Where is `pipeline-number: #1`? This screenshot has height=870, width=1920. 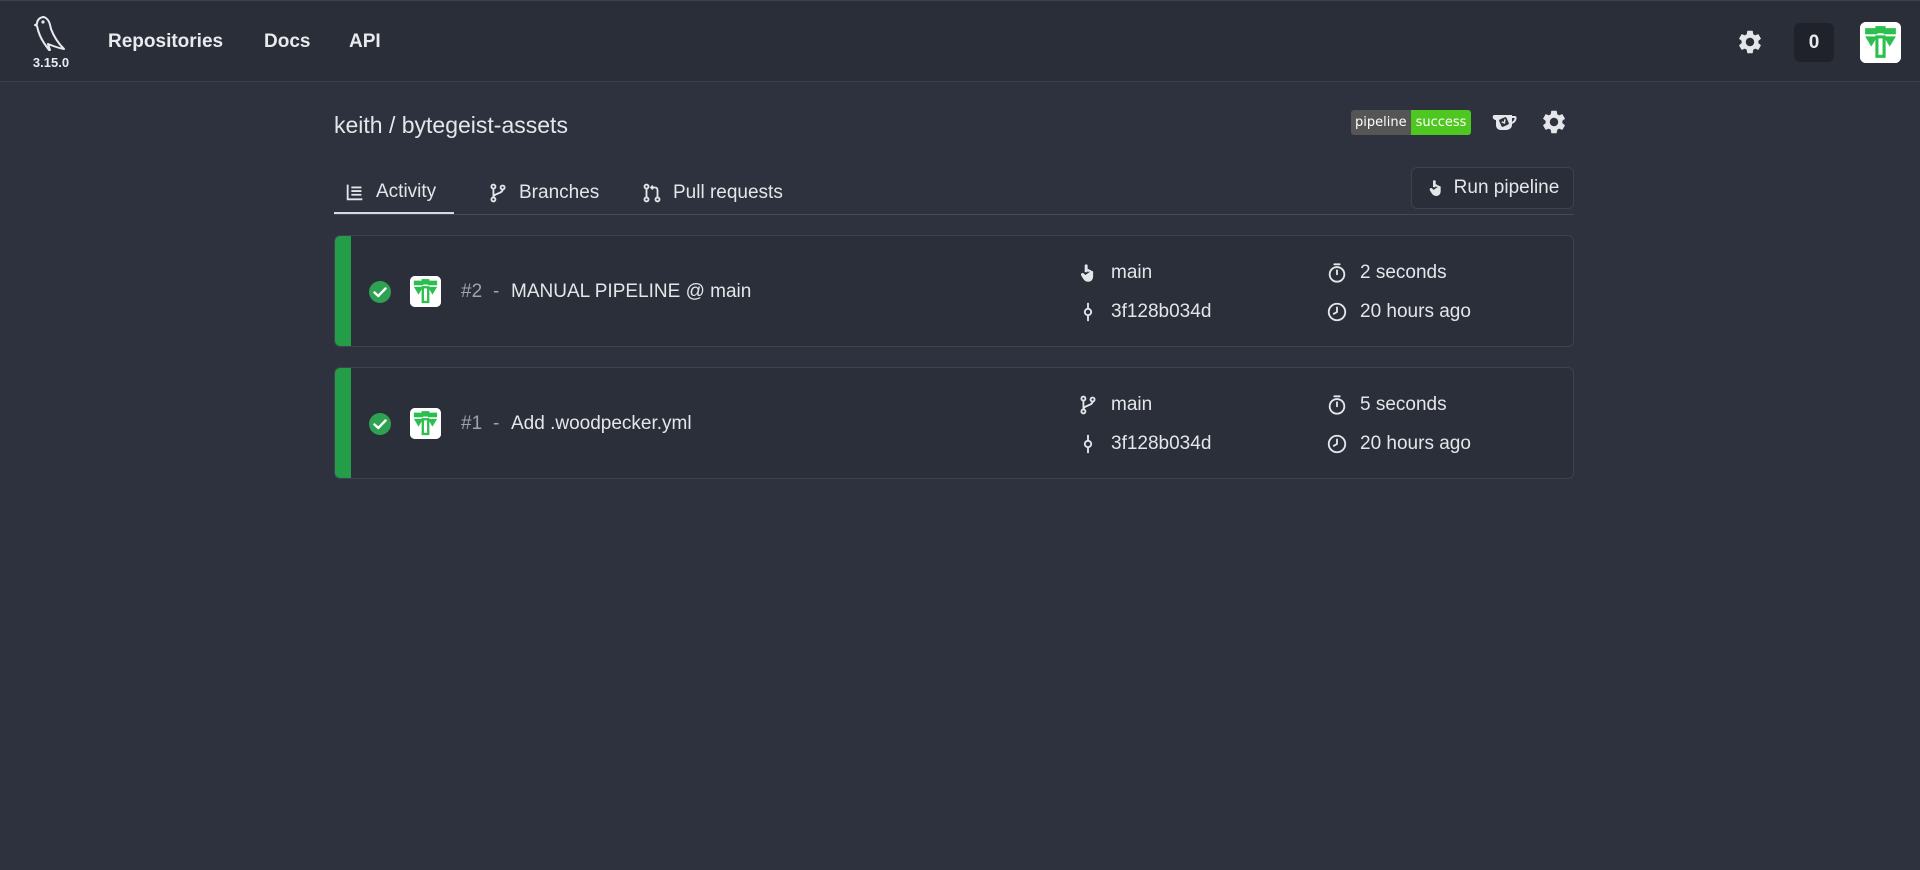
pipeline-number: #1 is located at coordinates (472, 423).